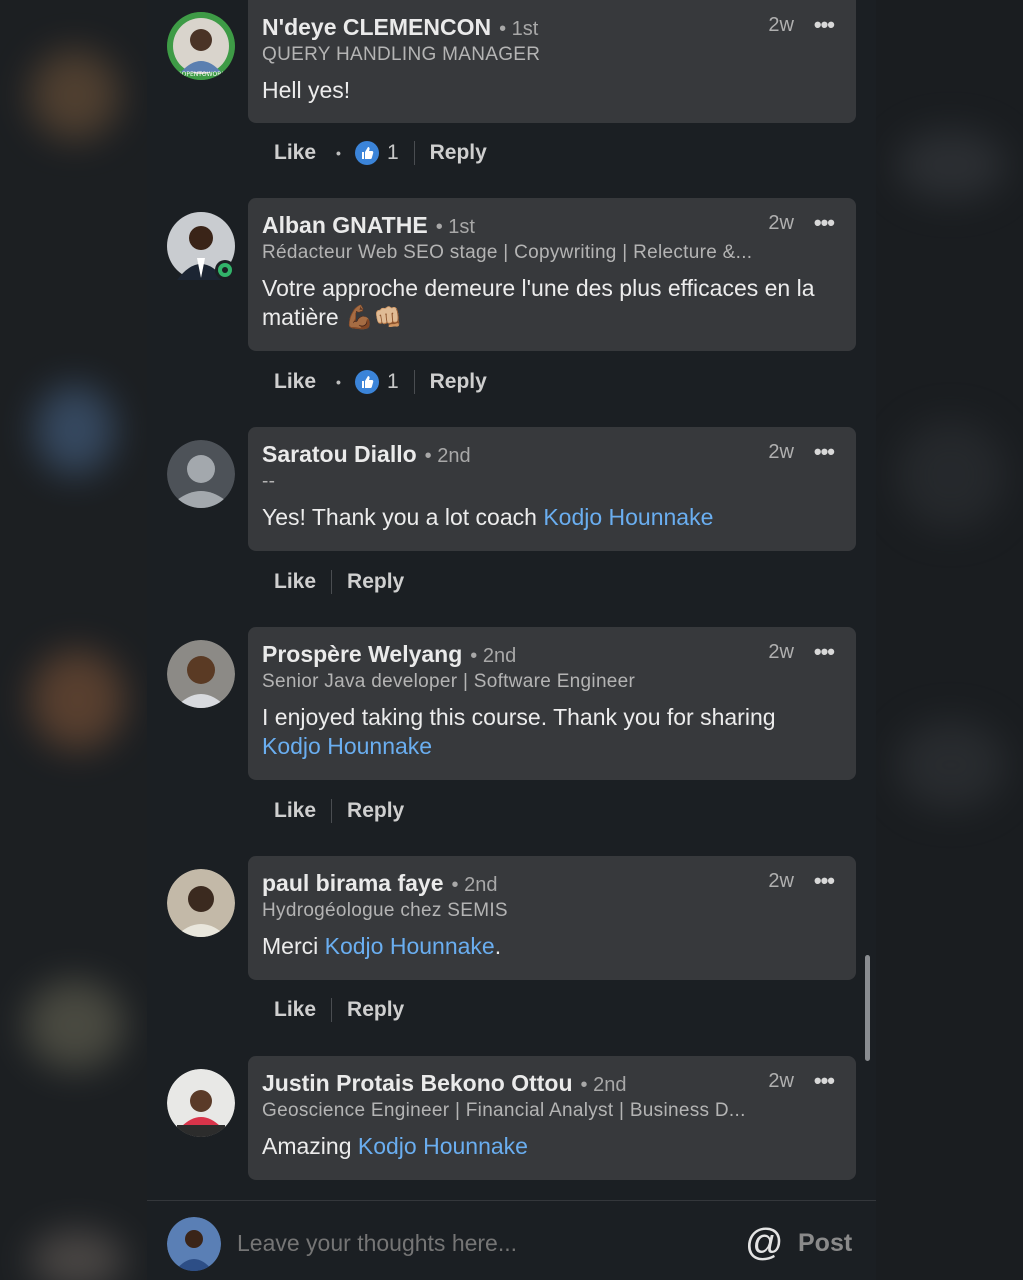 This screenshot has width=1023, height=1280. Describe the element at coordinates (548, 1153) in the screenshot. I see `comment-text: Amazing Kodjo Hounnake` at that location.